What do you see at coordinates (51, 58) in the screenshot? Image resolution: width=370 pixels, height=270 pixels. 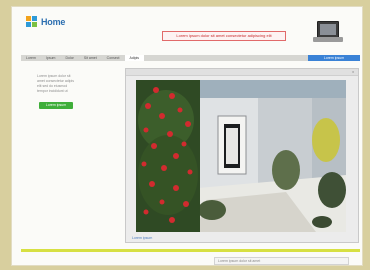 I see `nav-tab-2: Ipsum` at bounding box center [51, 58].